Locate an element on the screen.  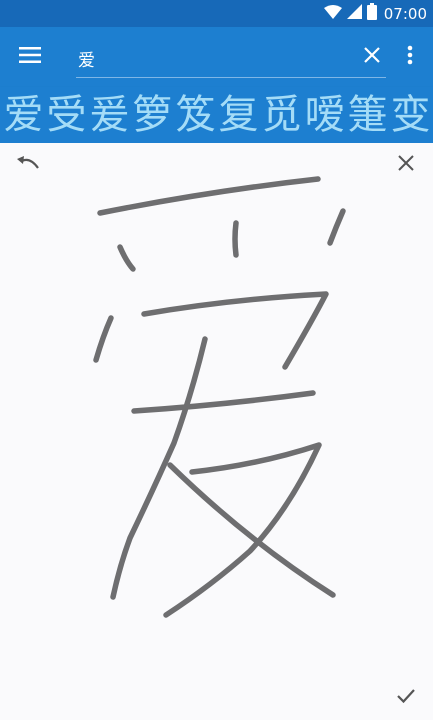
battery-icon is located at coordinates (371, 13).